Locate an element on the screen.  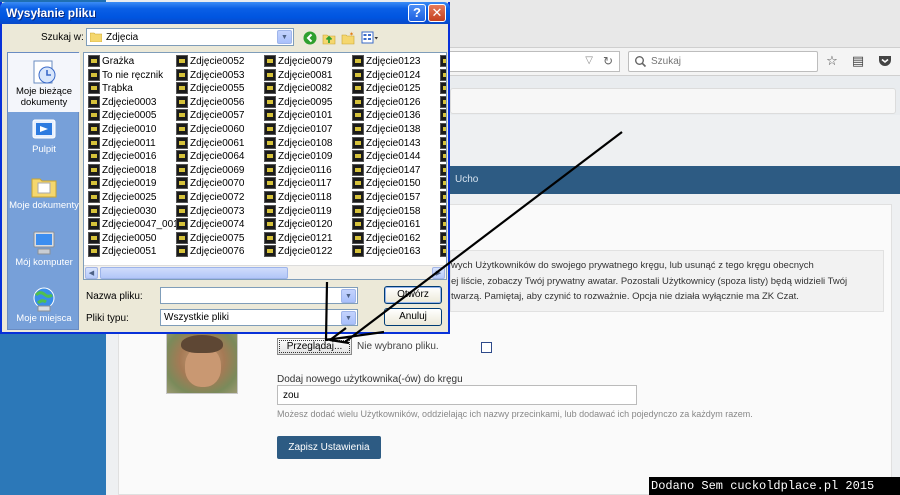
file-item: Zdjęcie0016 is located at coordinates (122, 156).